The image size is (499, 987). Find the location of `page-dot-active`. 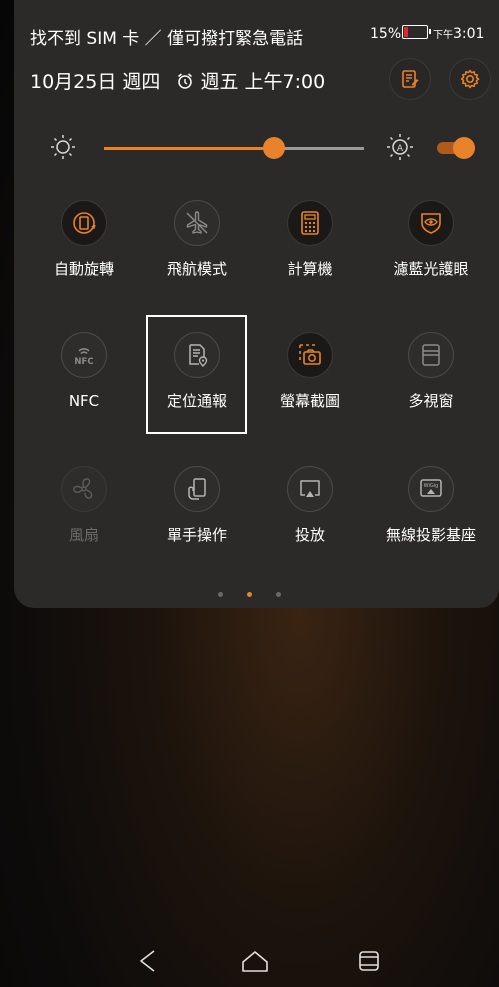

page-dot-active is located at coordinates (249, 594).